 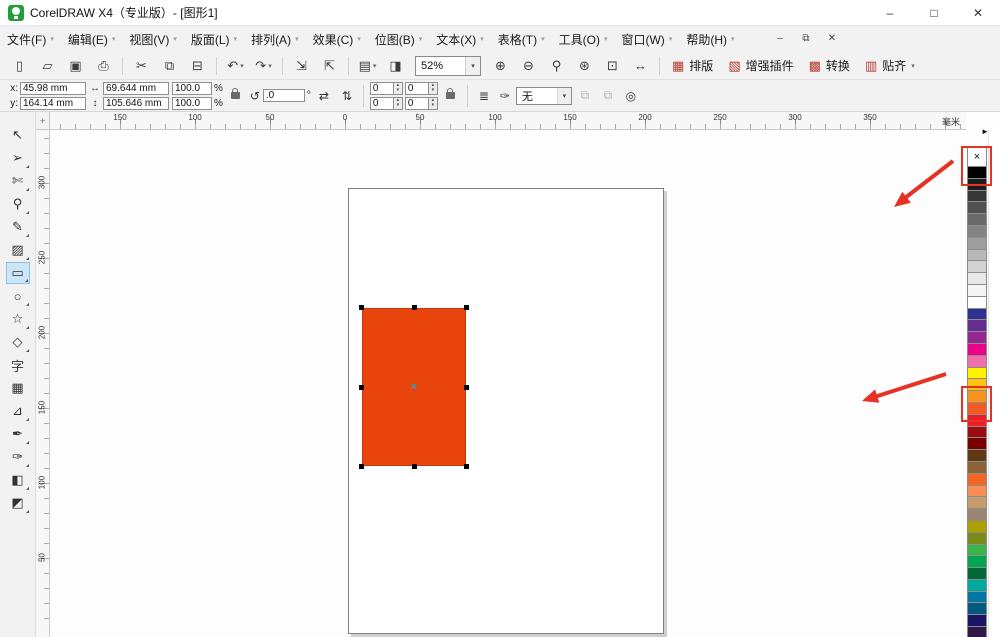 What do you see at coordinates (18, 227) in the screenshot?
I see `freehand-tool: ✎` at bounding box center [18, 227].